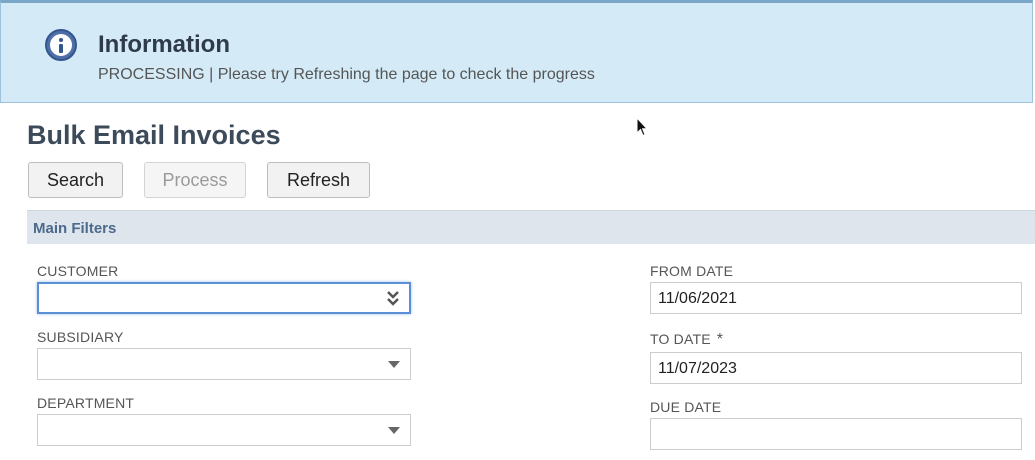  Describe the element at coordinates (224, 364) in the screenshot. I see `subsidiary-select` at that location.